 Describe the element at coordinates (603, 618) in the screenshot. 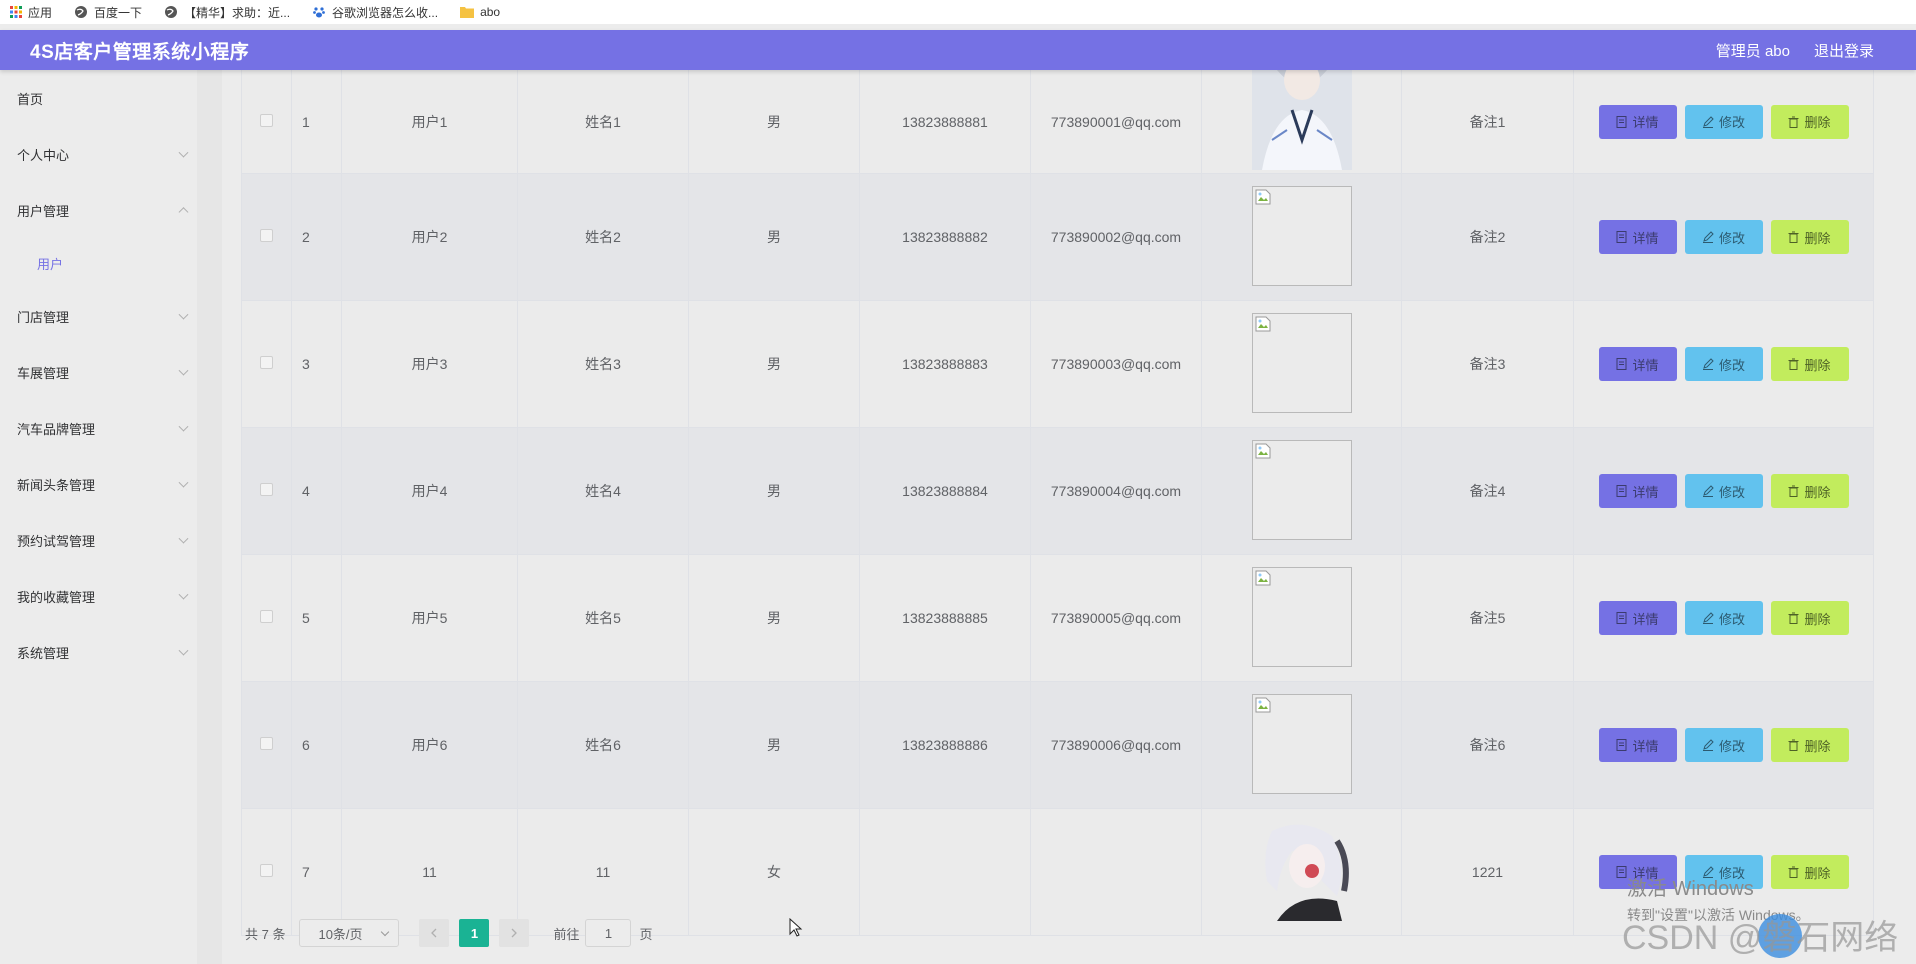

I see `cell-name: 姓名5` at that location.